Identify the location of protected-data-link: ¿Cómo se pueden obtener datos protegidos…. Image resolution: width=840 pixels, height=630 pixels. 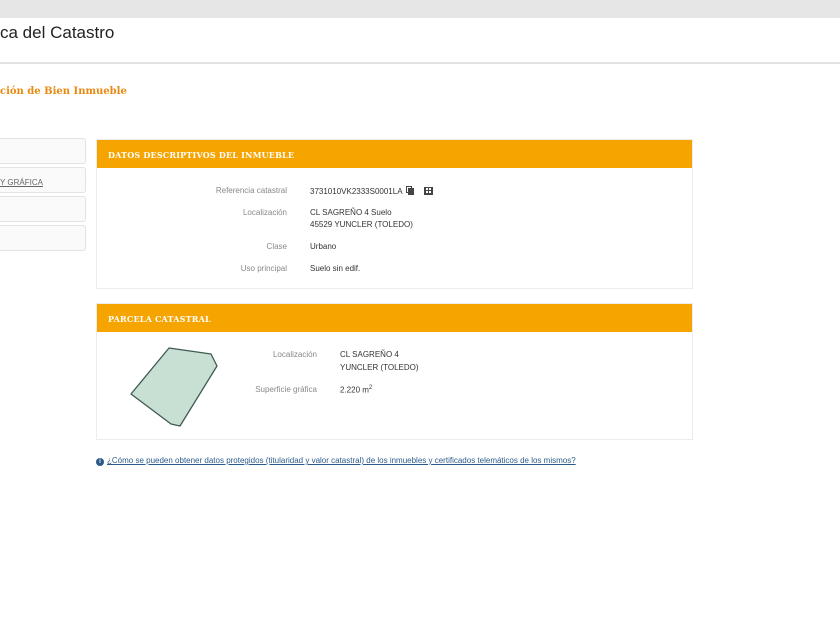
(341, 460).